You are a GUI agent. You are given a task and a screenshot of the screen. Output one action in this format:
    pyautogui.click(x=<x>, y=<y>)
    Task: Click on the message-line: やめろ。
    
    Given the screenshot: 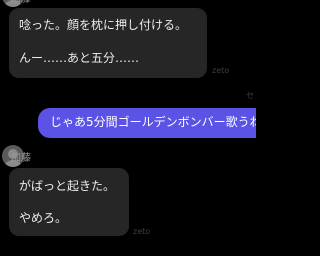 What is the action you would take?
    pyautogui.click(x=43, y=218)
    